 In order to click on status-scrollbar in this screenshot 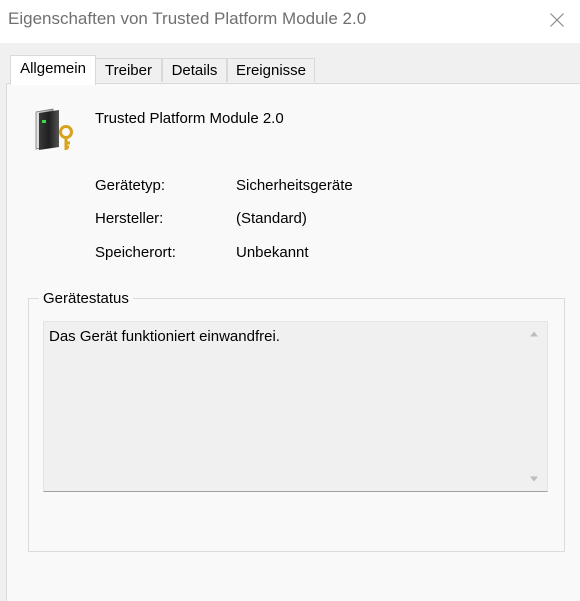, I will do `click(534, 406)`.